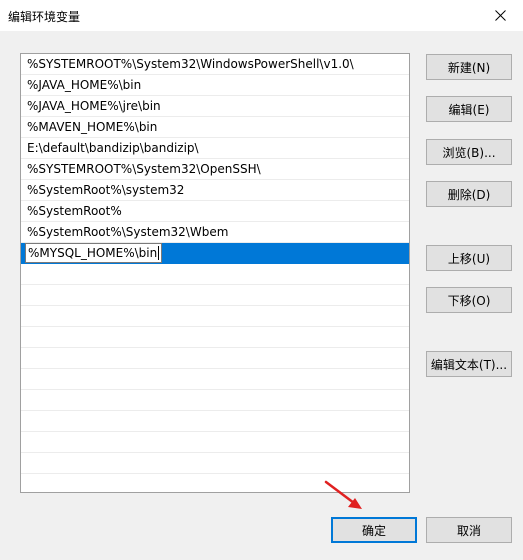 The image size is (523, 560). What do you see at coordinates (374, 530) in the screenshot?
I see `ok-button: 确定` at bounding box center [374, 530].